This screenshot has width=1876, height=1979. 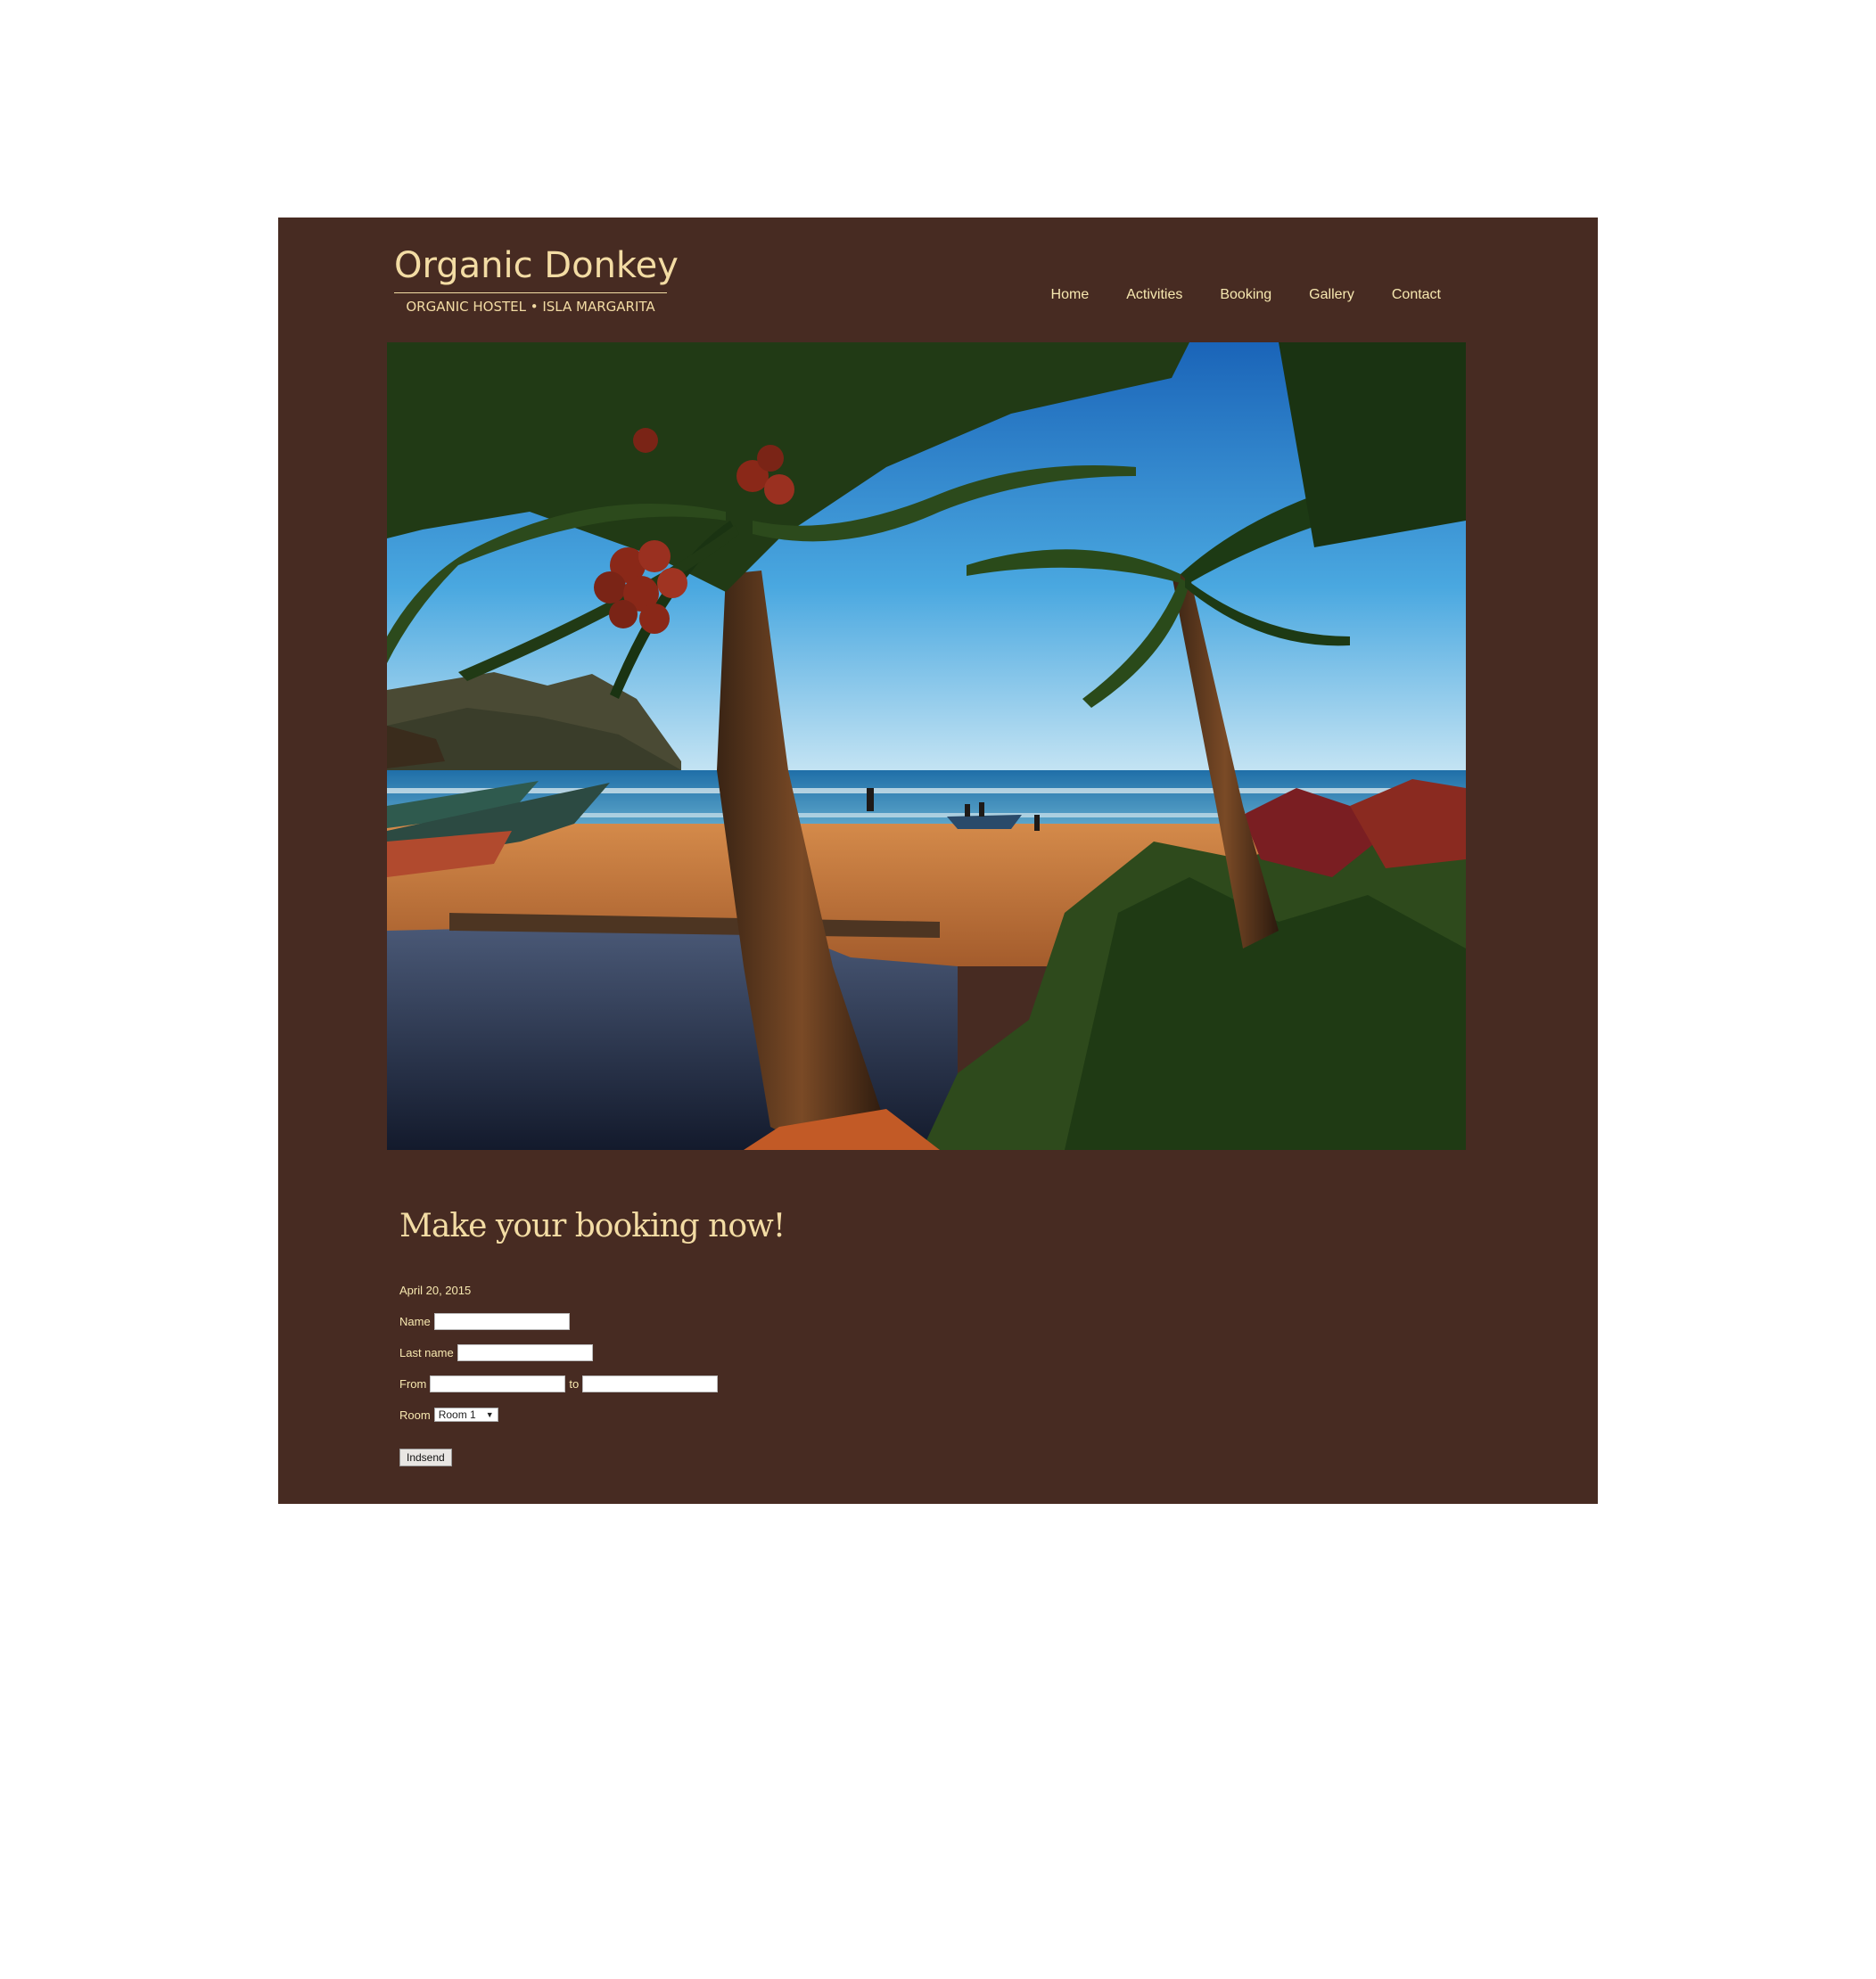 What do you see at coordinates (800, 1290) in the screenshot?
I see `date-row: April 20, 2015` at bounding box center [800, 1290].